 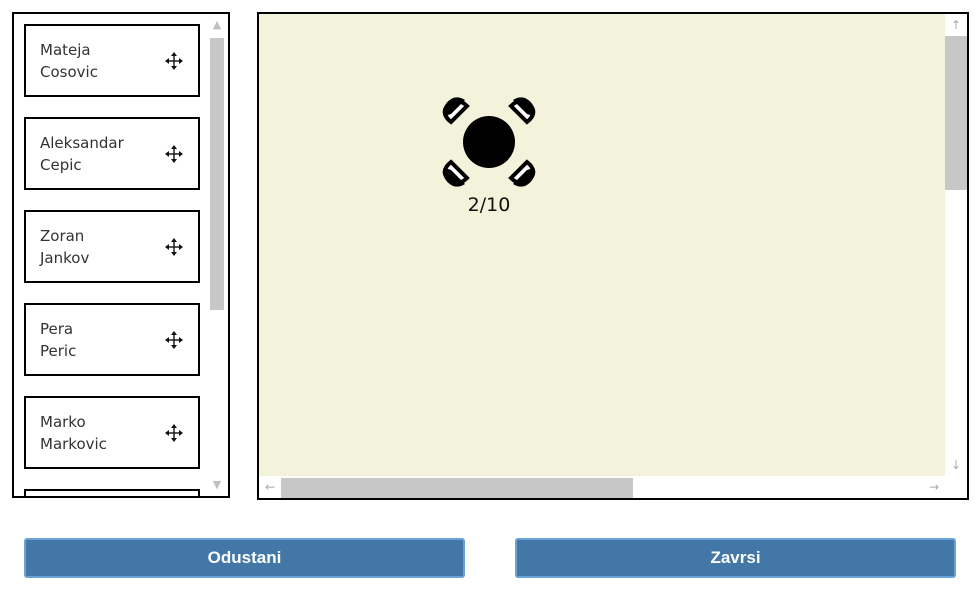 What do you see at coordinates (217, 485) in the screenshot?
I see `scroll-down-icon: ▼` at bounding box center [217, 485].